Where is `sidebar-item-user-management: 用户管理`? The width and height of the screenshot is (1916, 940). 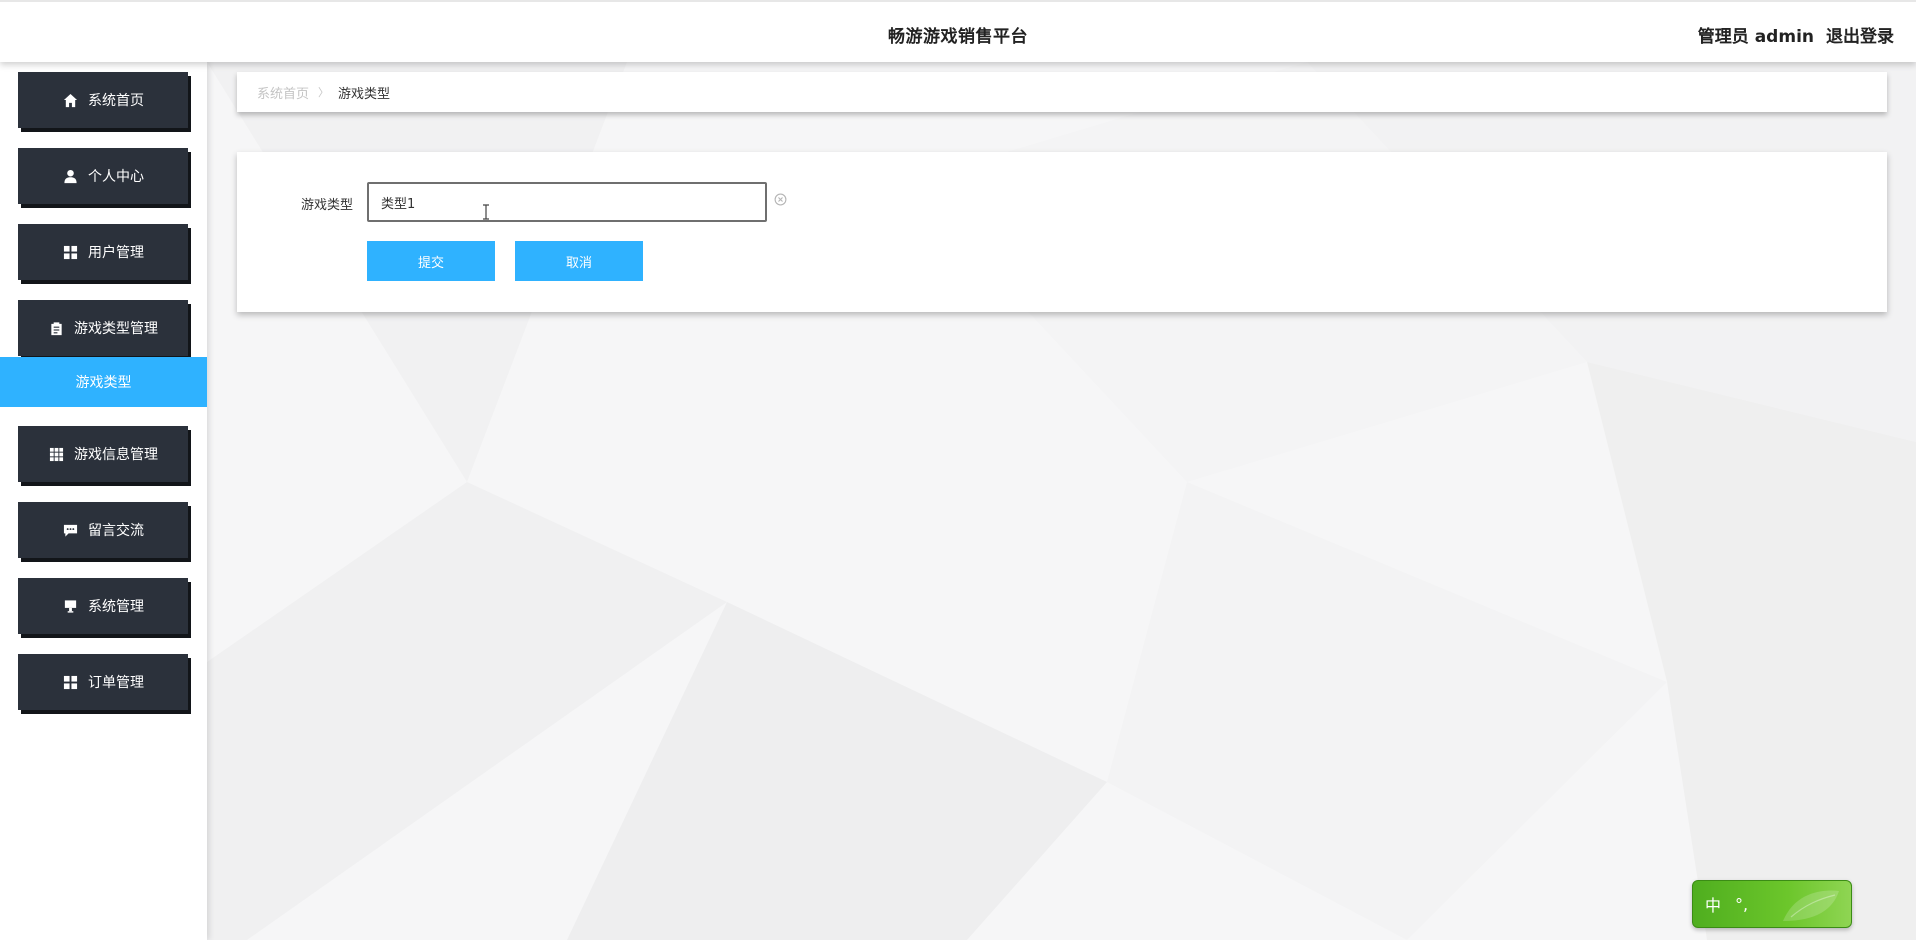
sidebar-item-user-management: 用户管理 is located at coordinates (103, 252).